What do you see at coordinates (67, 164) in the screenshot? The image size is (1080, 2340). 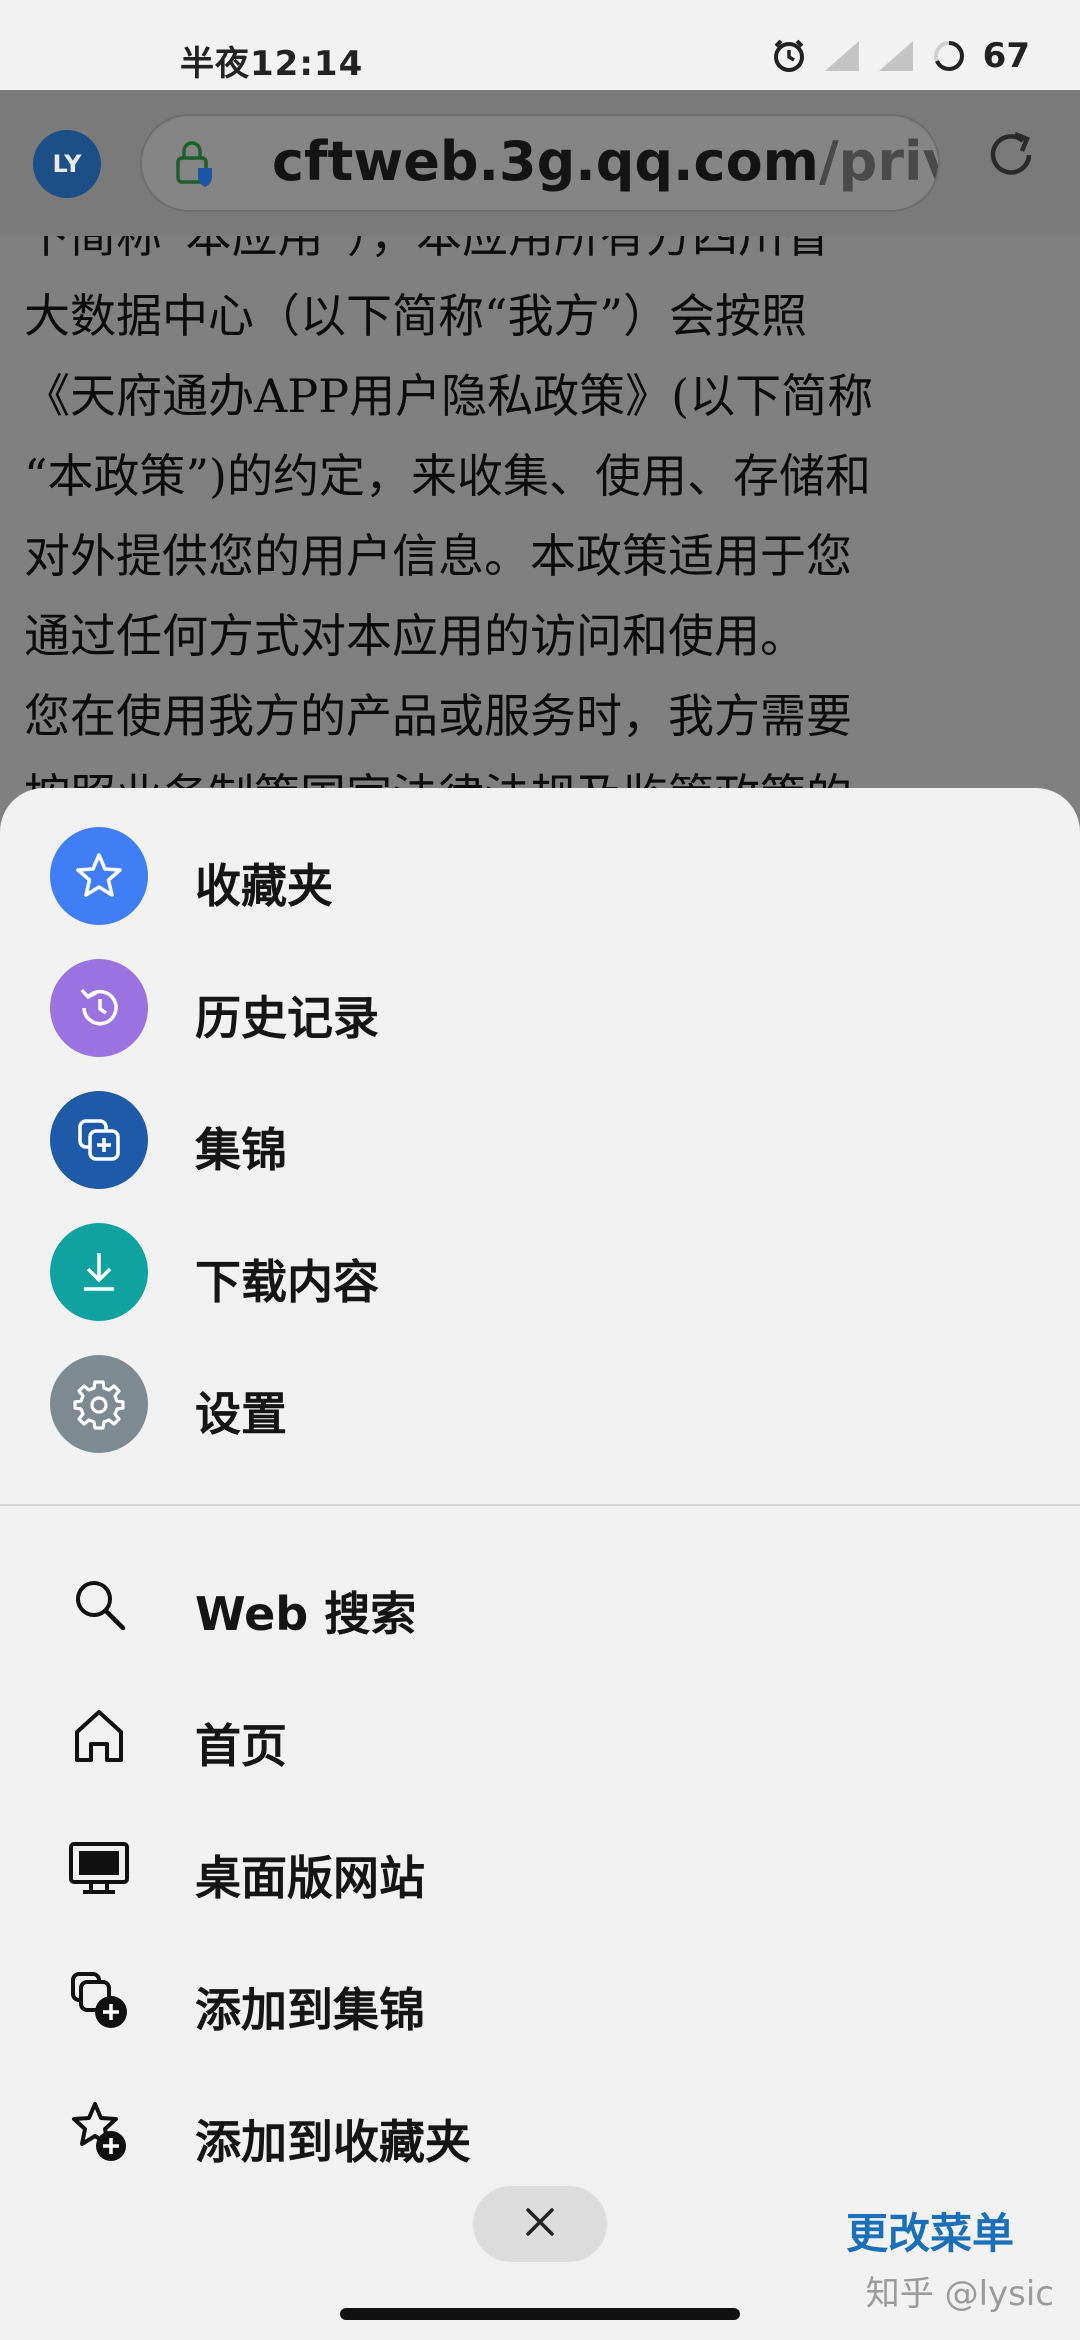 I see `profile-avatar: LY` at bounding box center [67, 164].